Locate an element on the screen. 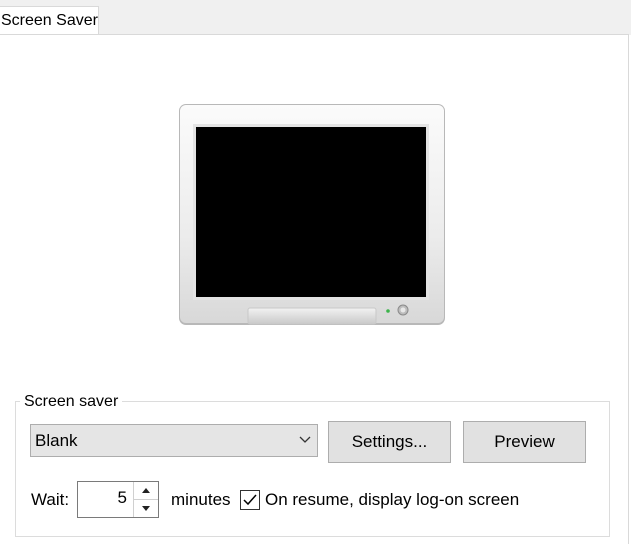 The width and height of the screenshot is (631, 544). chevron-up-icon is located at coordinates (146, 490).